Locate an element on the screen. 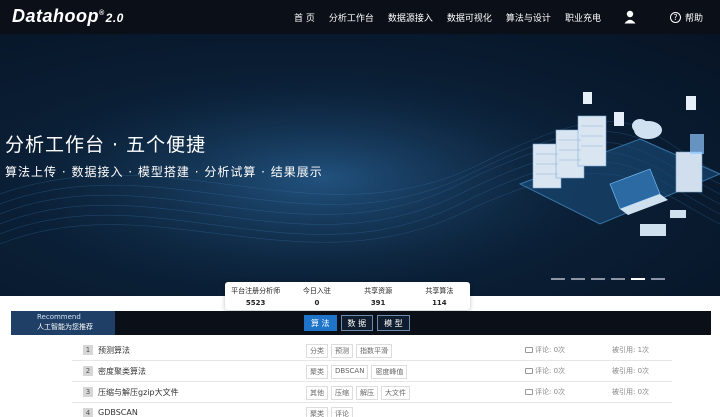  stat-label: 平台注册分析师 is located at coordinates (256, 291).